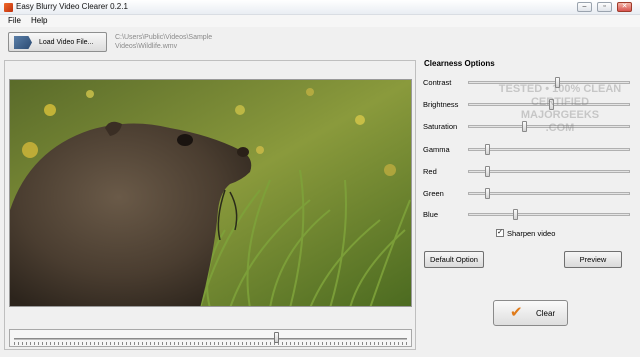  What do you see at coordinates (584, 7) in the screenshot?
I see `minimize-button: –` at bounding box center [584, 7].